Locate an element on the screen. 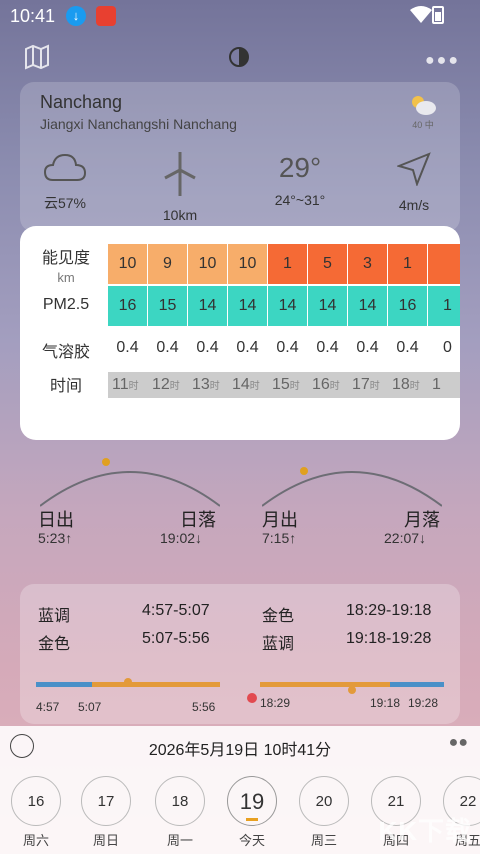  top-bar: ●●● is located at coordinates (240, 58).